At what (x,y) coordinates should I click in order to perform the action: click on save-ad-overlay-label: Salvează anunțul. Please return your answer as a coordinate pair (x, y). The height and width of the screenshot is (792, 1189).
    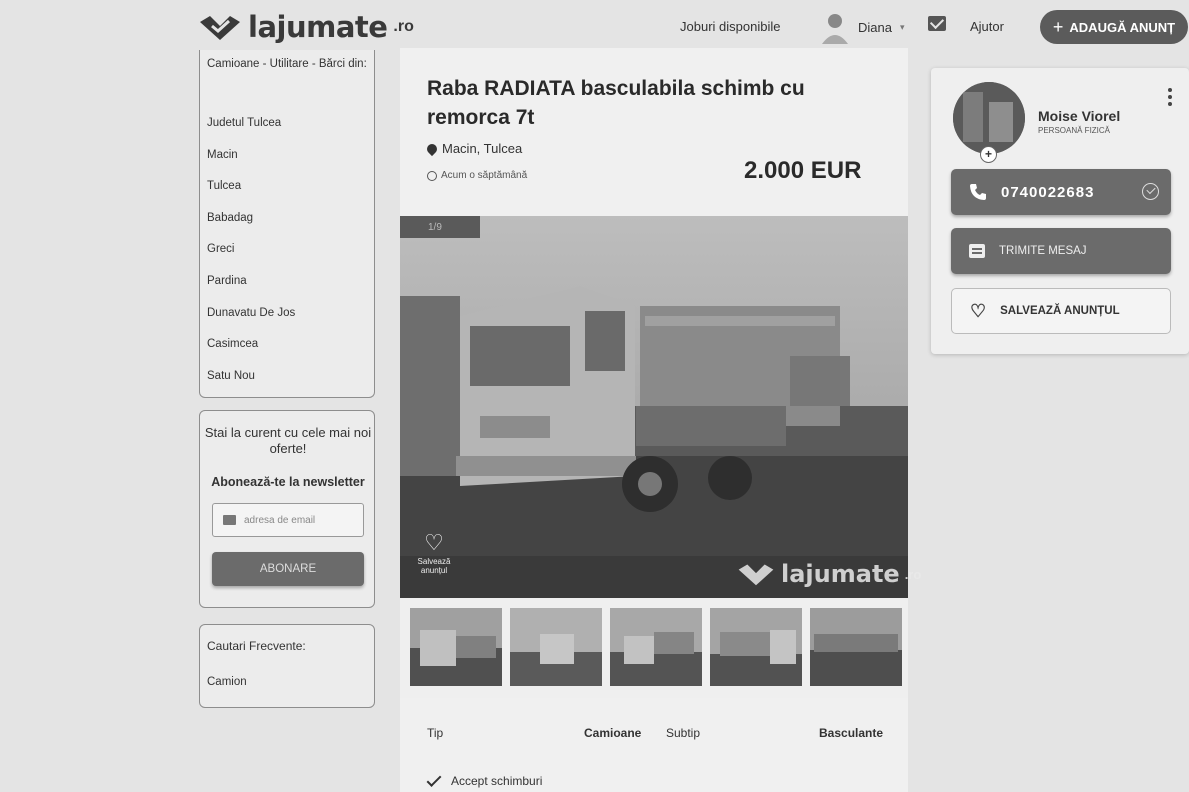
    Looking at the image, I should click on (434, 566).